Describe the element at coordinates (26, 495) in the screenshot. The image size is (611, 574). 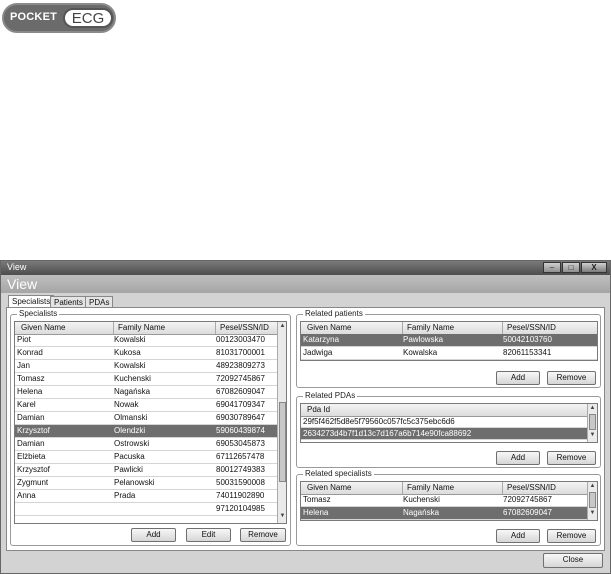
I see `table-cell: Anna` at that location.